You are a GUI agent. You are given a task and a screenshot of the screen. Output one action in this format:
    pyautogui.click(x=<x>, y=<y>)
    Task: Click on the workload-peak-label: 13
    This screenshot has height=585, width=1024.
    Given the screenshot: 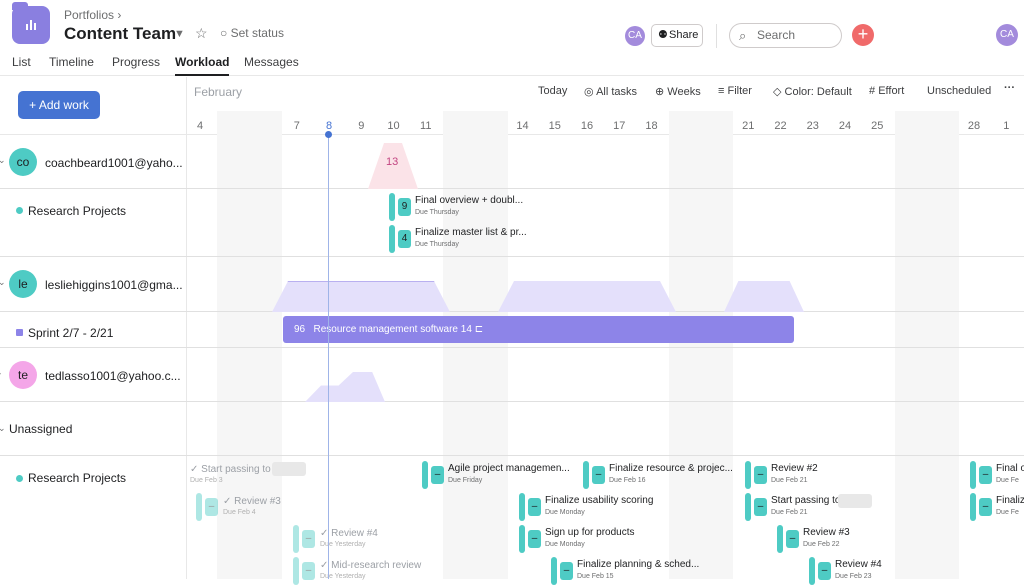 What is the action you would take?
    pyautogui.click(x=392, y=162)
    